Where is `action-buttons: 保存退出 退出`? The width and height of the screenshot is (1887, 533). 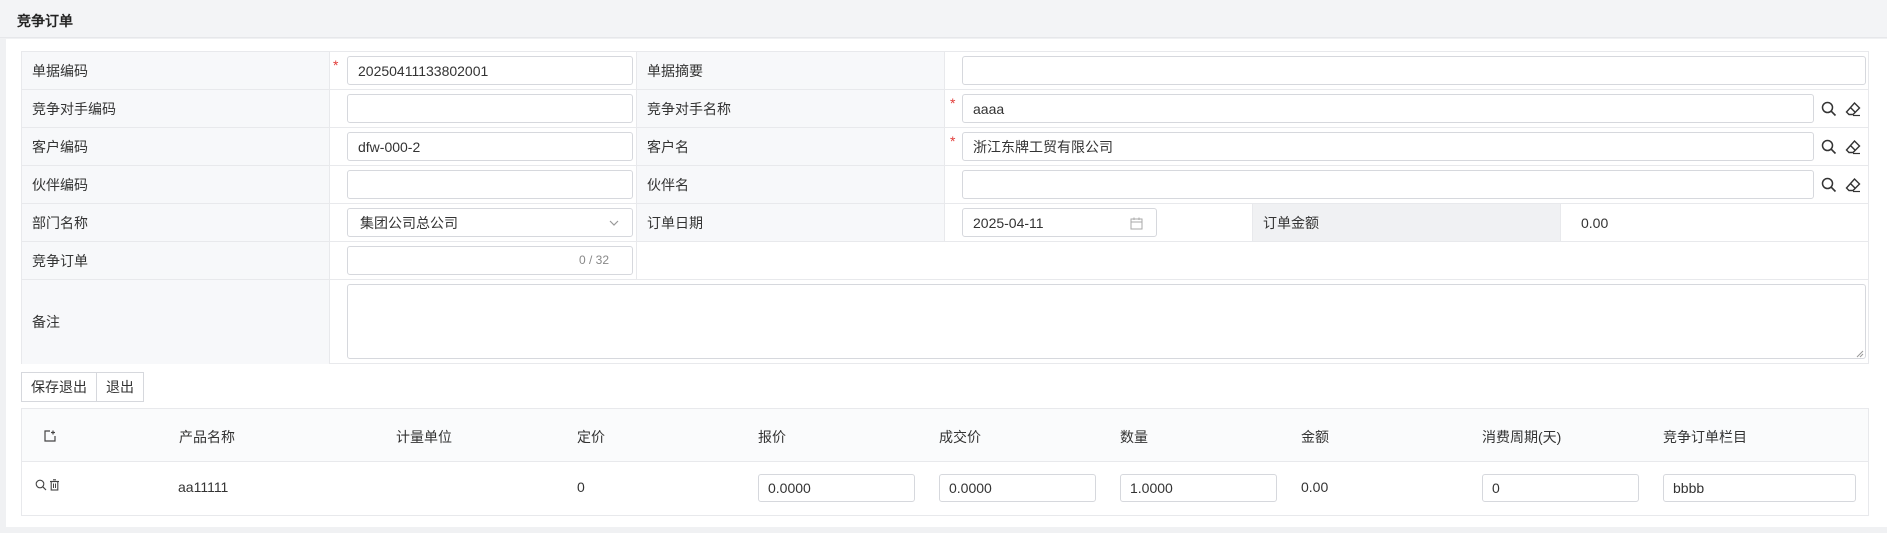 action-buttons: 保存退出 退出 is located at coordinates (82, 387).